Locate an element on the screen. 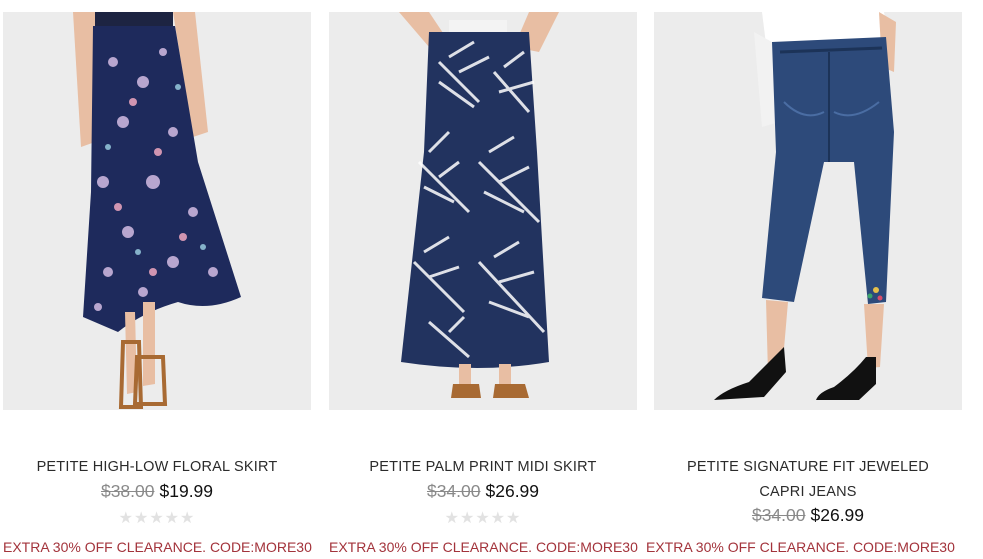 The width and height of the screenshot is (983, 559). sale-price: $19.99 is located at coordinates (186, 491).